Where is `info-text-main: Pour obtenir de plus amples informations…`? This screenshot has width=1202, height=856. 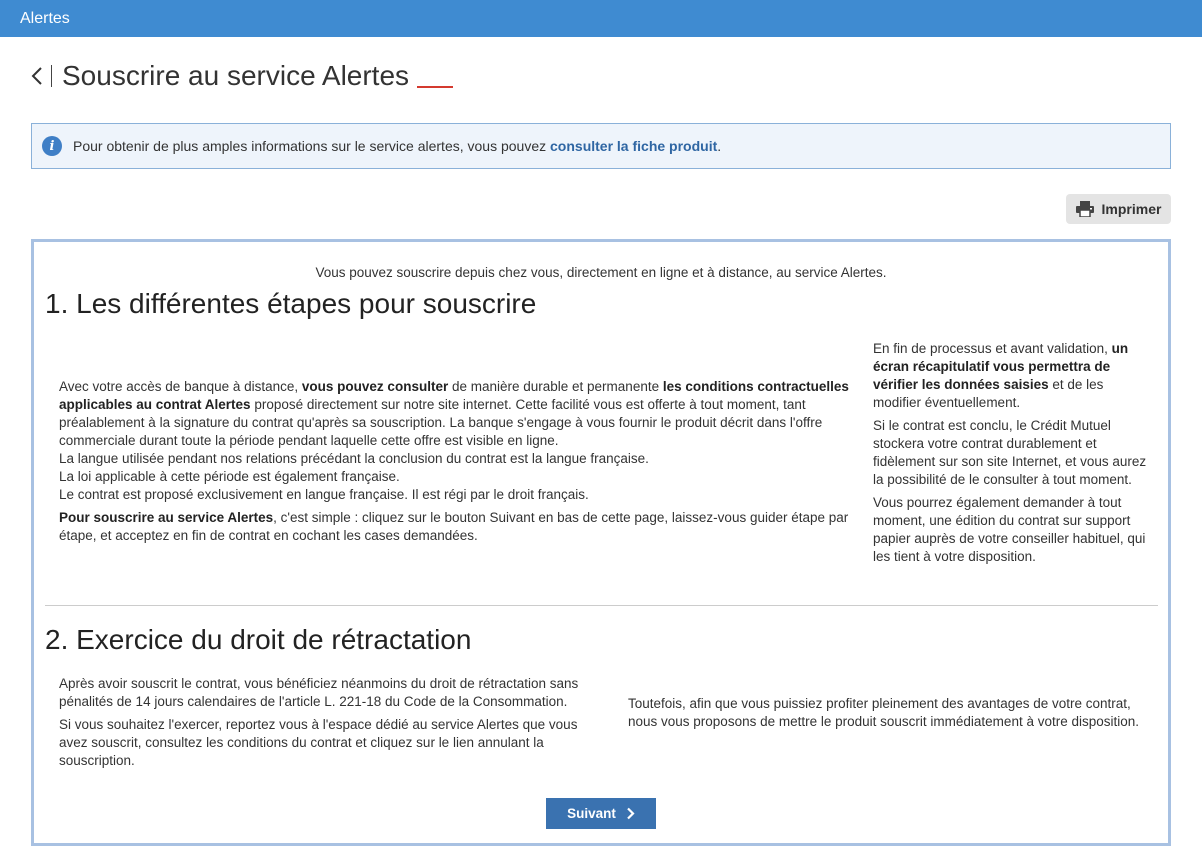 info-text-main: Pour obtenir de plus amples informations… is located at coordinates (312, 146).